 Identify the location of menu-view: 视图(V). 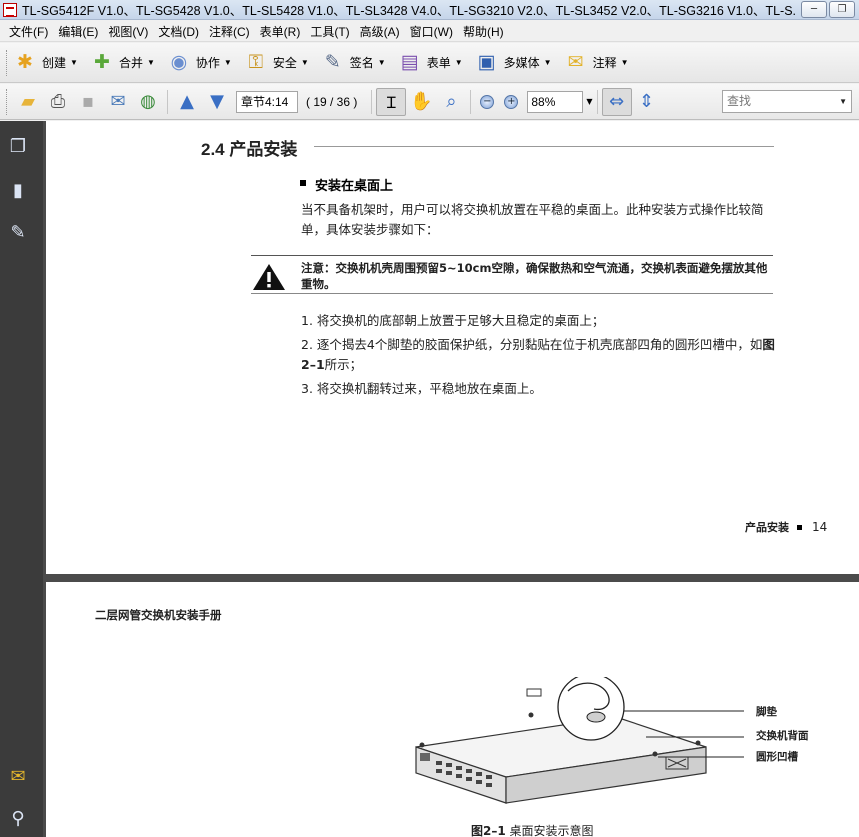
(128, 31).